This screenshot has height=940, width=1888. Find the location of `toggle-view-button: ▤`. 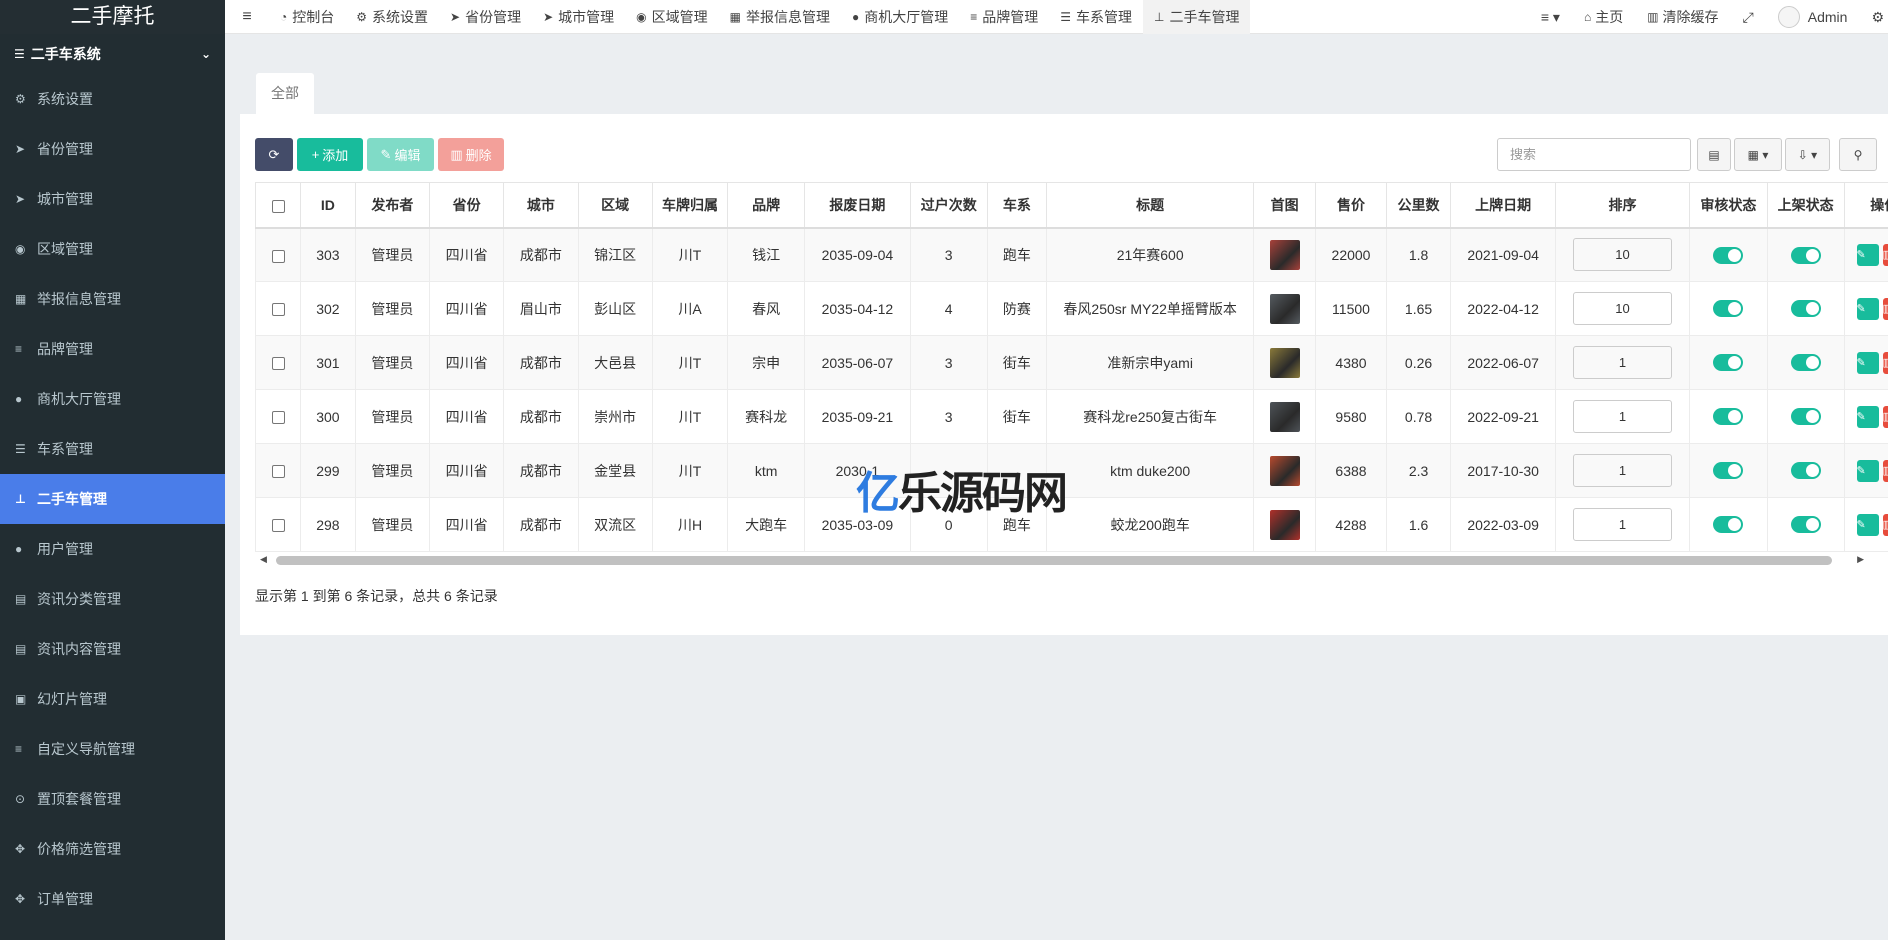

toggle-view-button: ▤ is located at coordinates (1714, 154).